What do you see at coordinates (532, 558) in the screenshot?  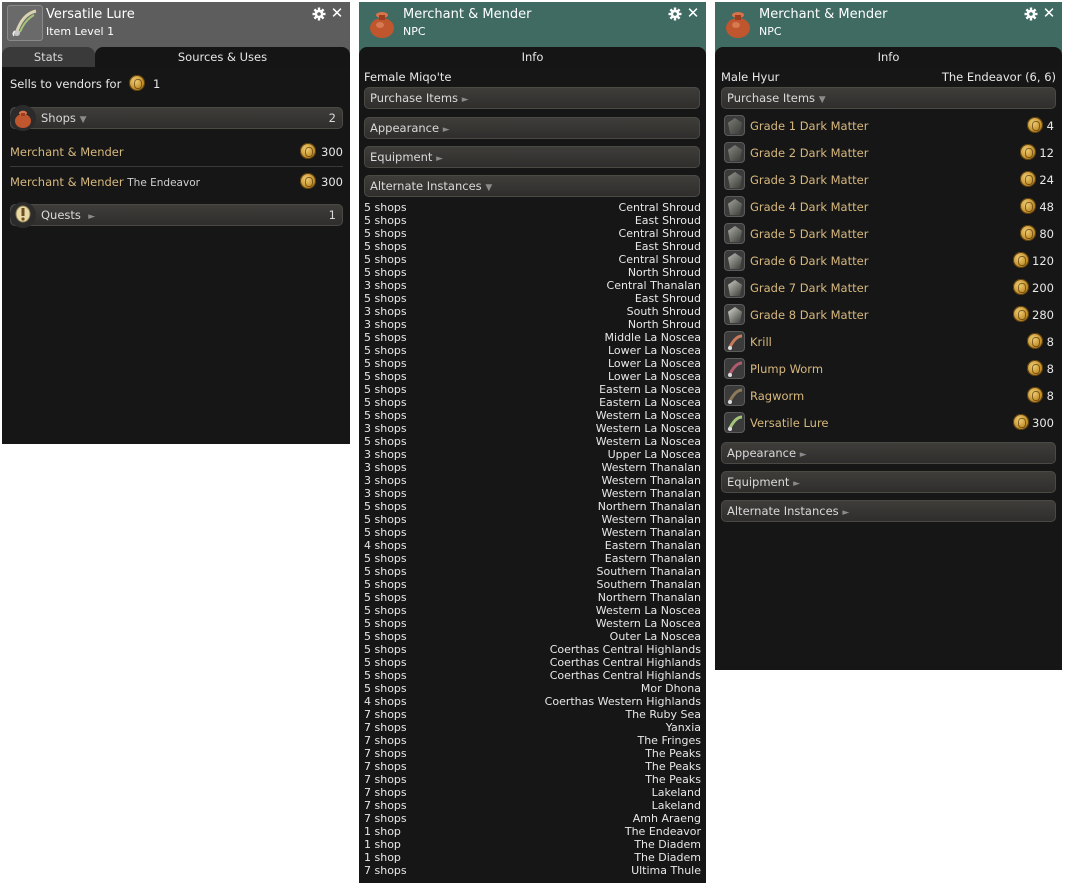 I see `instance-row: 5 shops Eastern Thanalan` at bounding box center [532, 558].